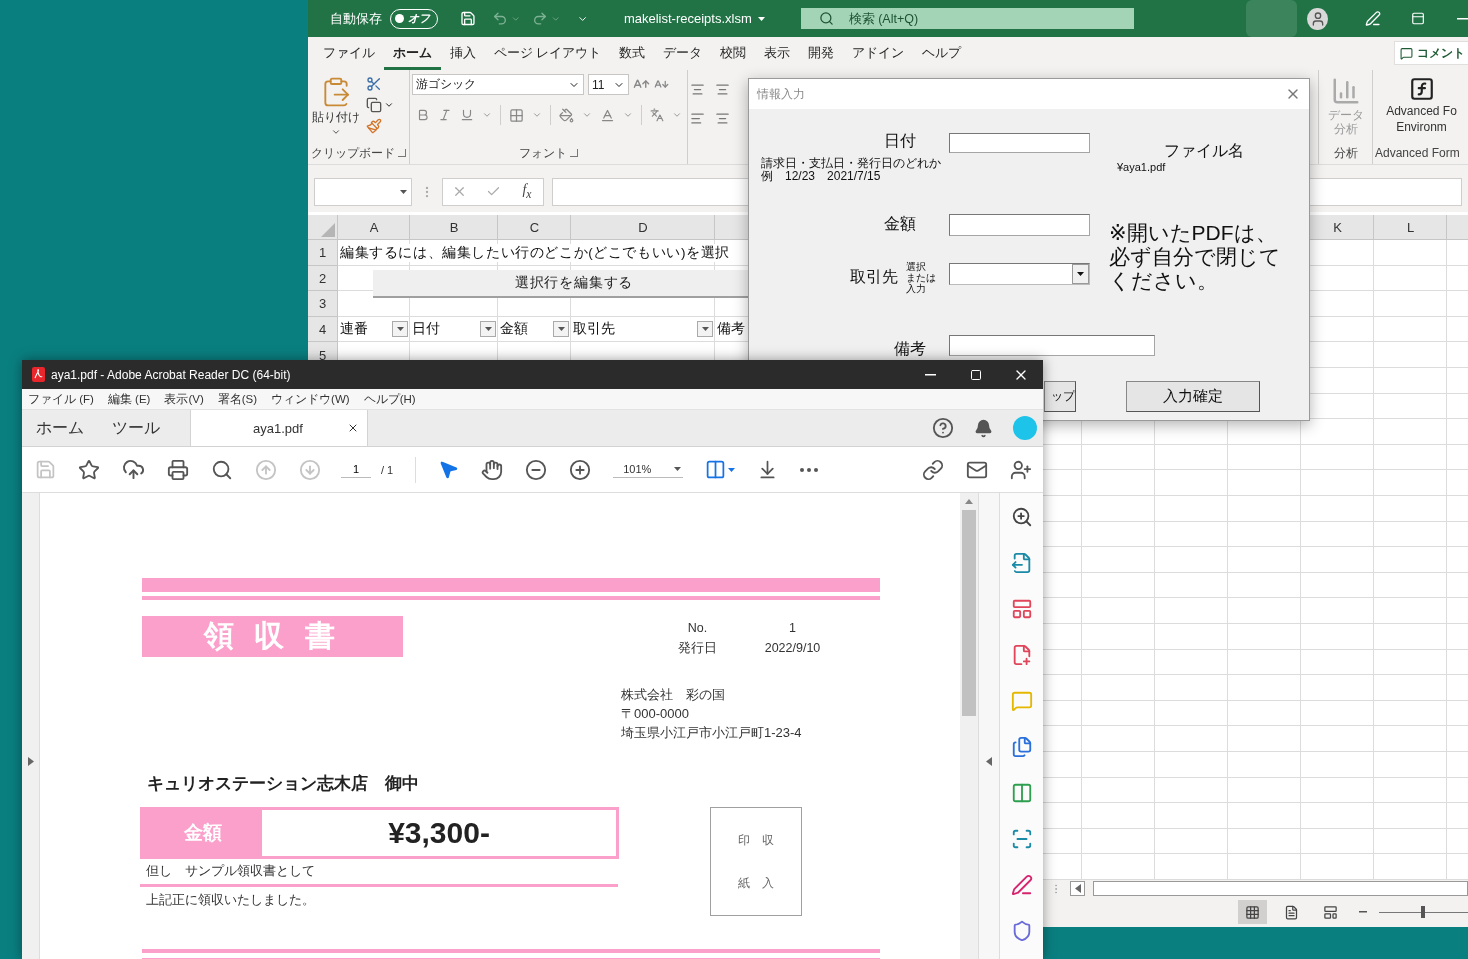 The width and height of the screenshot is (1468, 959). What do you see at coordinates (534, 227) in the screenshot?
I see `column-header: C` at bounding box center [534, 227].